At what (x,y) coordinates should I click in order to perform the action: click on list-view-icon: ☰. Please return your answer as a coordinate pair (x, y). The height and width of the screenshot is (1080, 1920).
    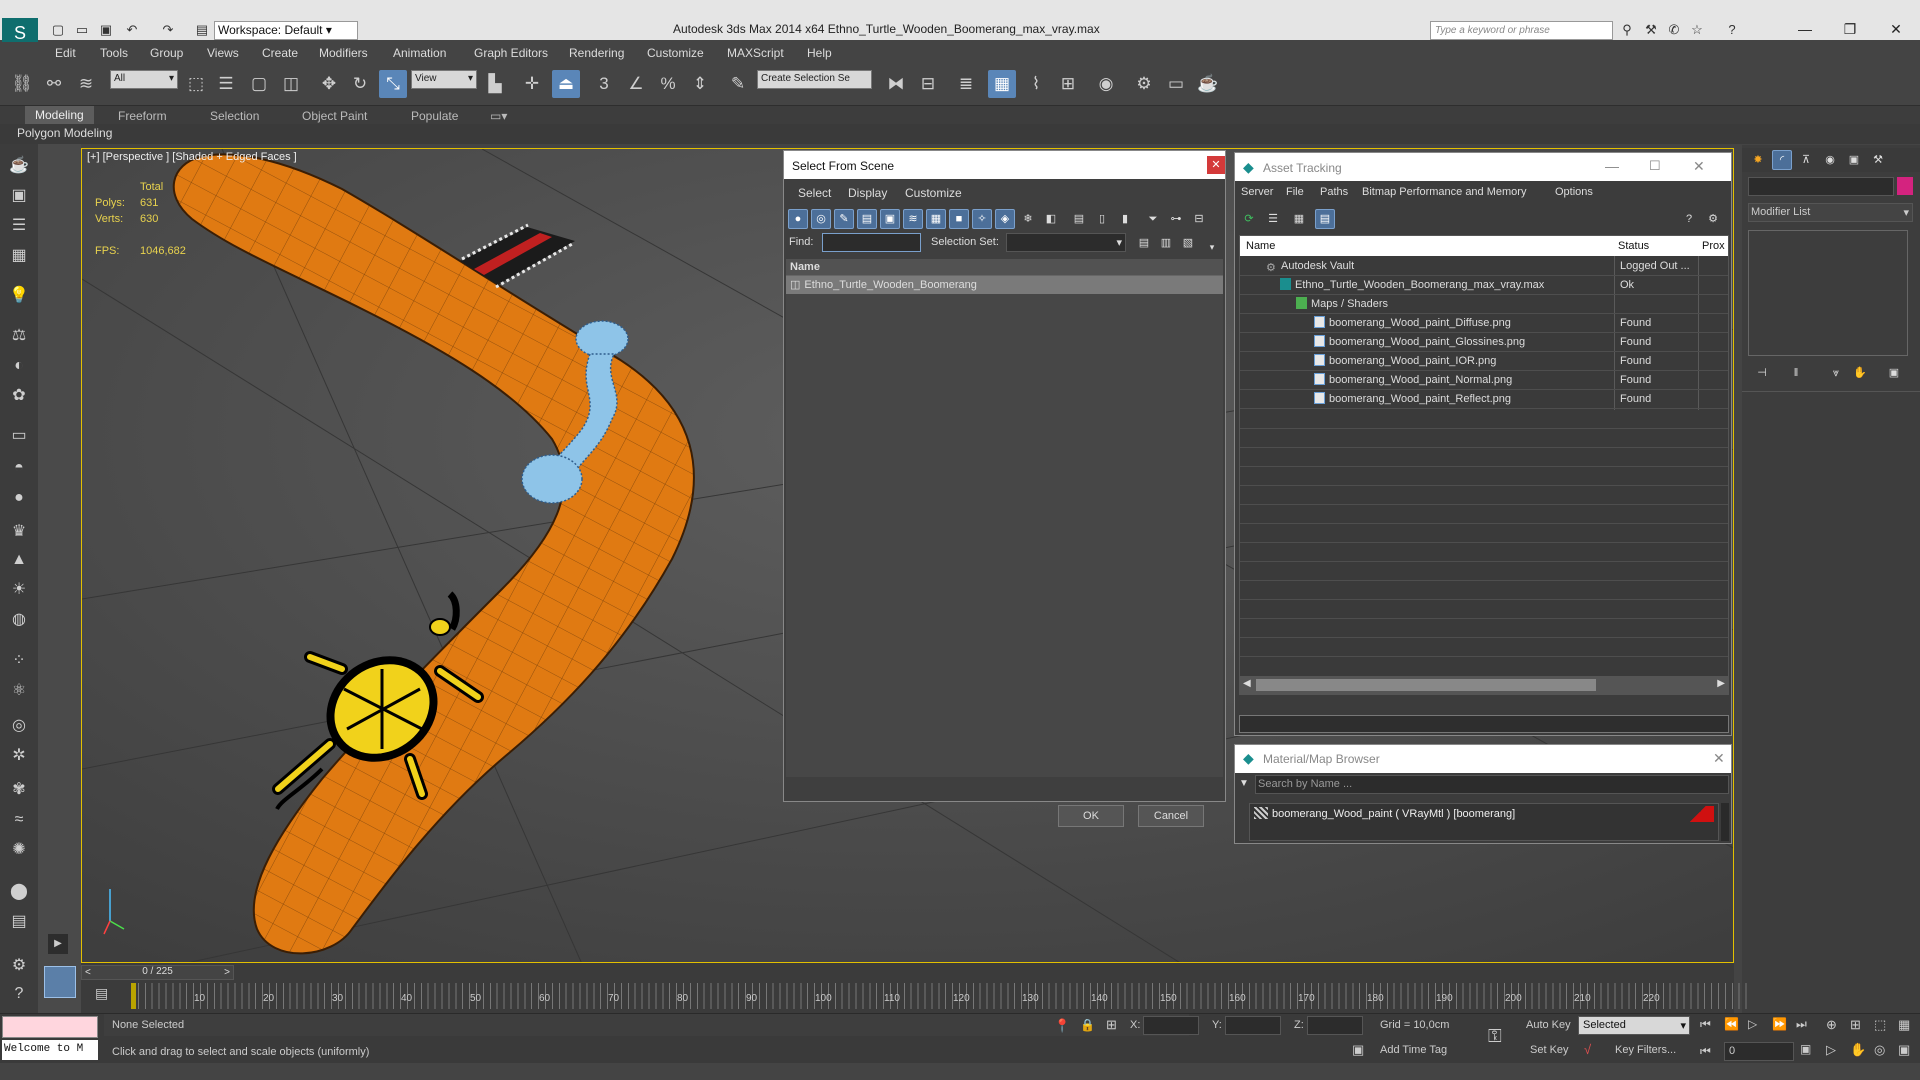
    Looking at the image, I should click on (1273, 219).